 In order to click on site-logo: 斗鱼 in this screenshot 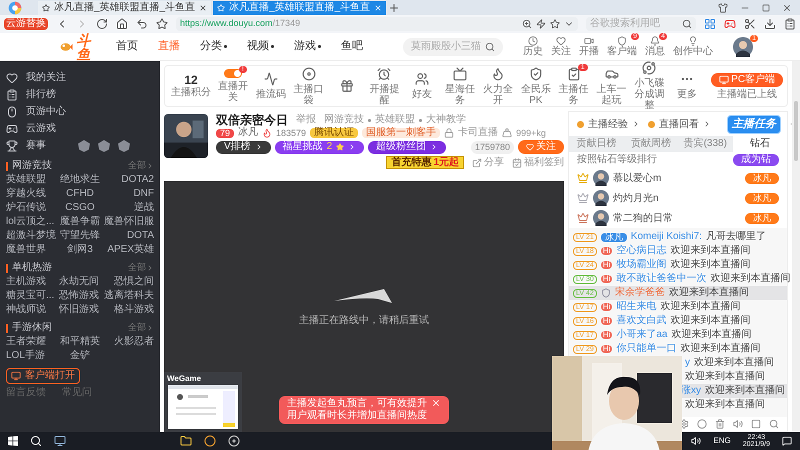, I will do `click(86, 46)`.